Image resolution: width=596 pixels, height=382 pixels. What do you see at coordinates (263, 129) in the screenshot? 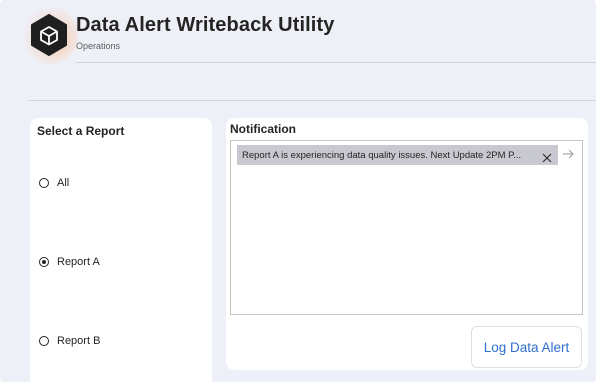
I see `notification-title: Notification` at bounding box center [263, 129].